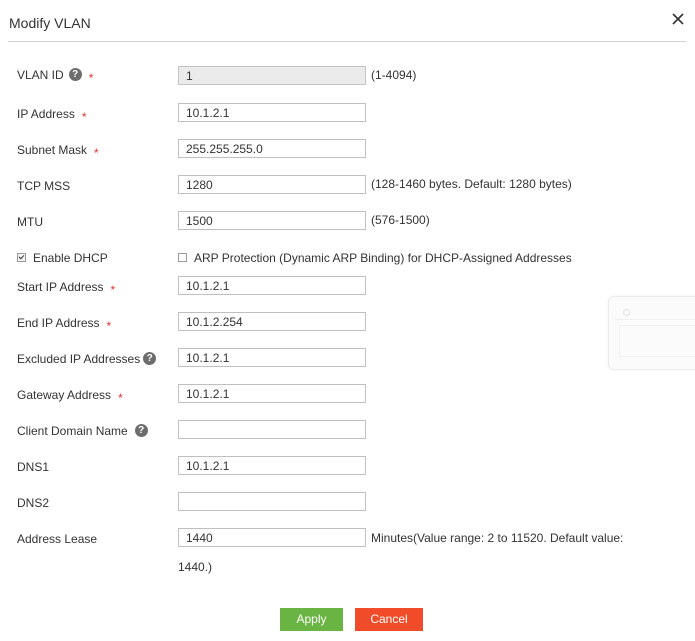 Image resolution: width=695 pixels, height=641 pixels. What do you see at coordinates (657, 341) in the screenshot?
I see `background-widget-box` at bounding box center [657, 341].